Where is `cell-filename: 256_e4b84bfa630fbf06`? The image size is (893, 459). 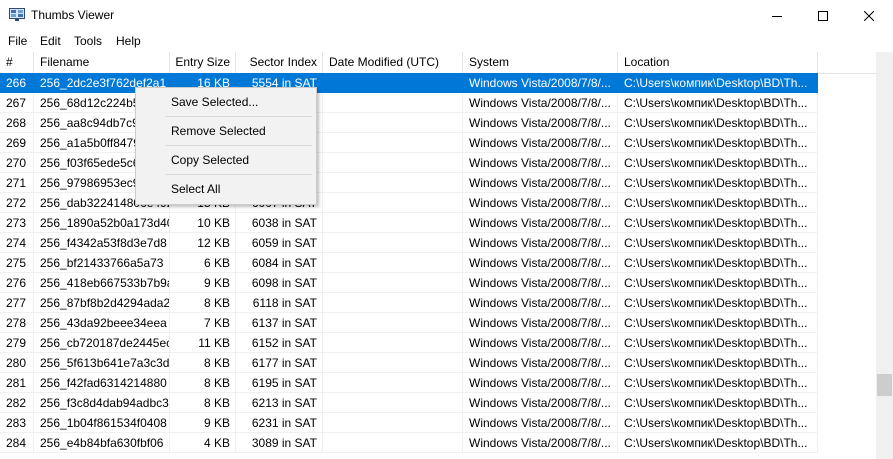
cell-filename: 256_e4b84bfa630fbf06 is located at coordinates (102, 443).